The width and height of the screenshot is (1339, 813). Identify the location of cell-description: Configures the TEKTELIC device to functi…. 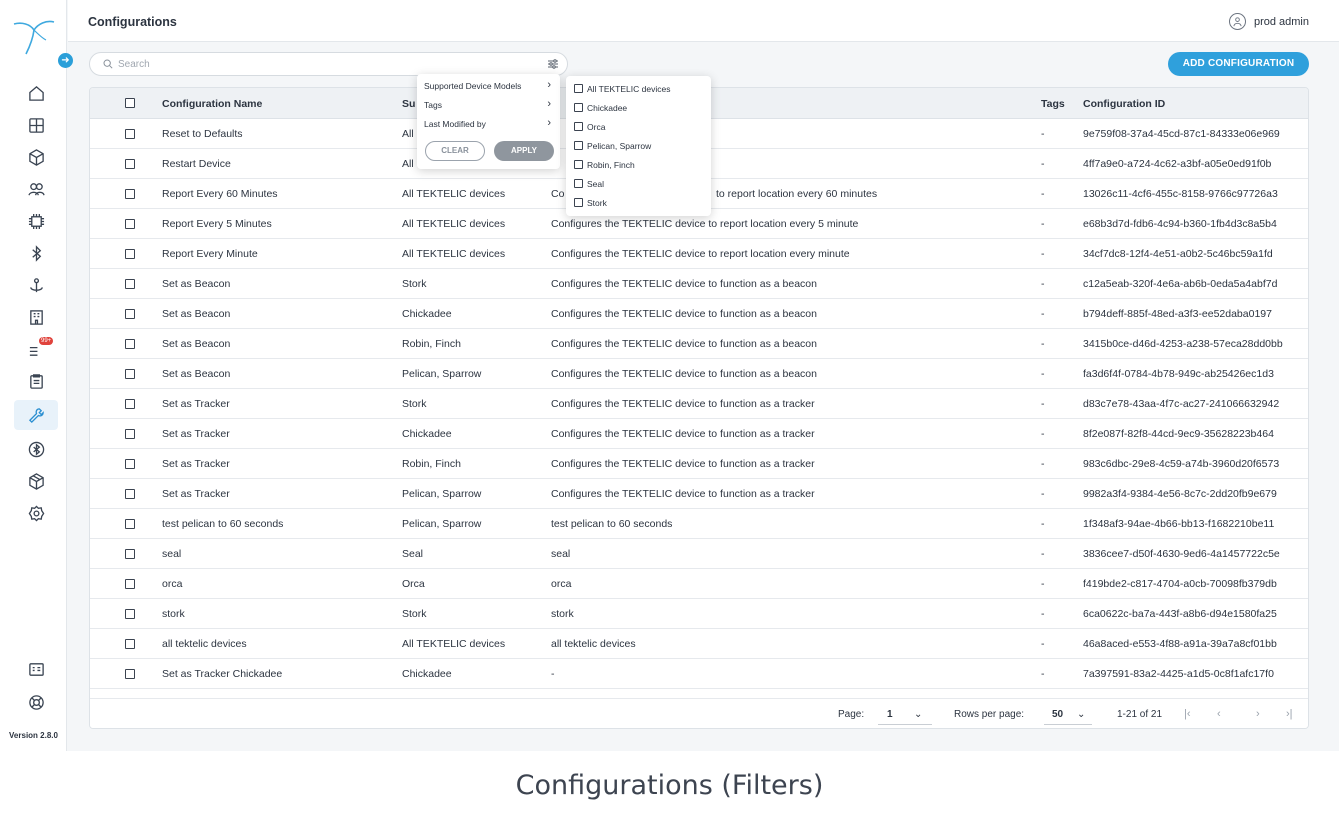
(683, 494).